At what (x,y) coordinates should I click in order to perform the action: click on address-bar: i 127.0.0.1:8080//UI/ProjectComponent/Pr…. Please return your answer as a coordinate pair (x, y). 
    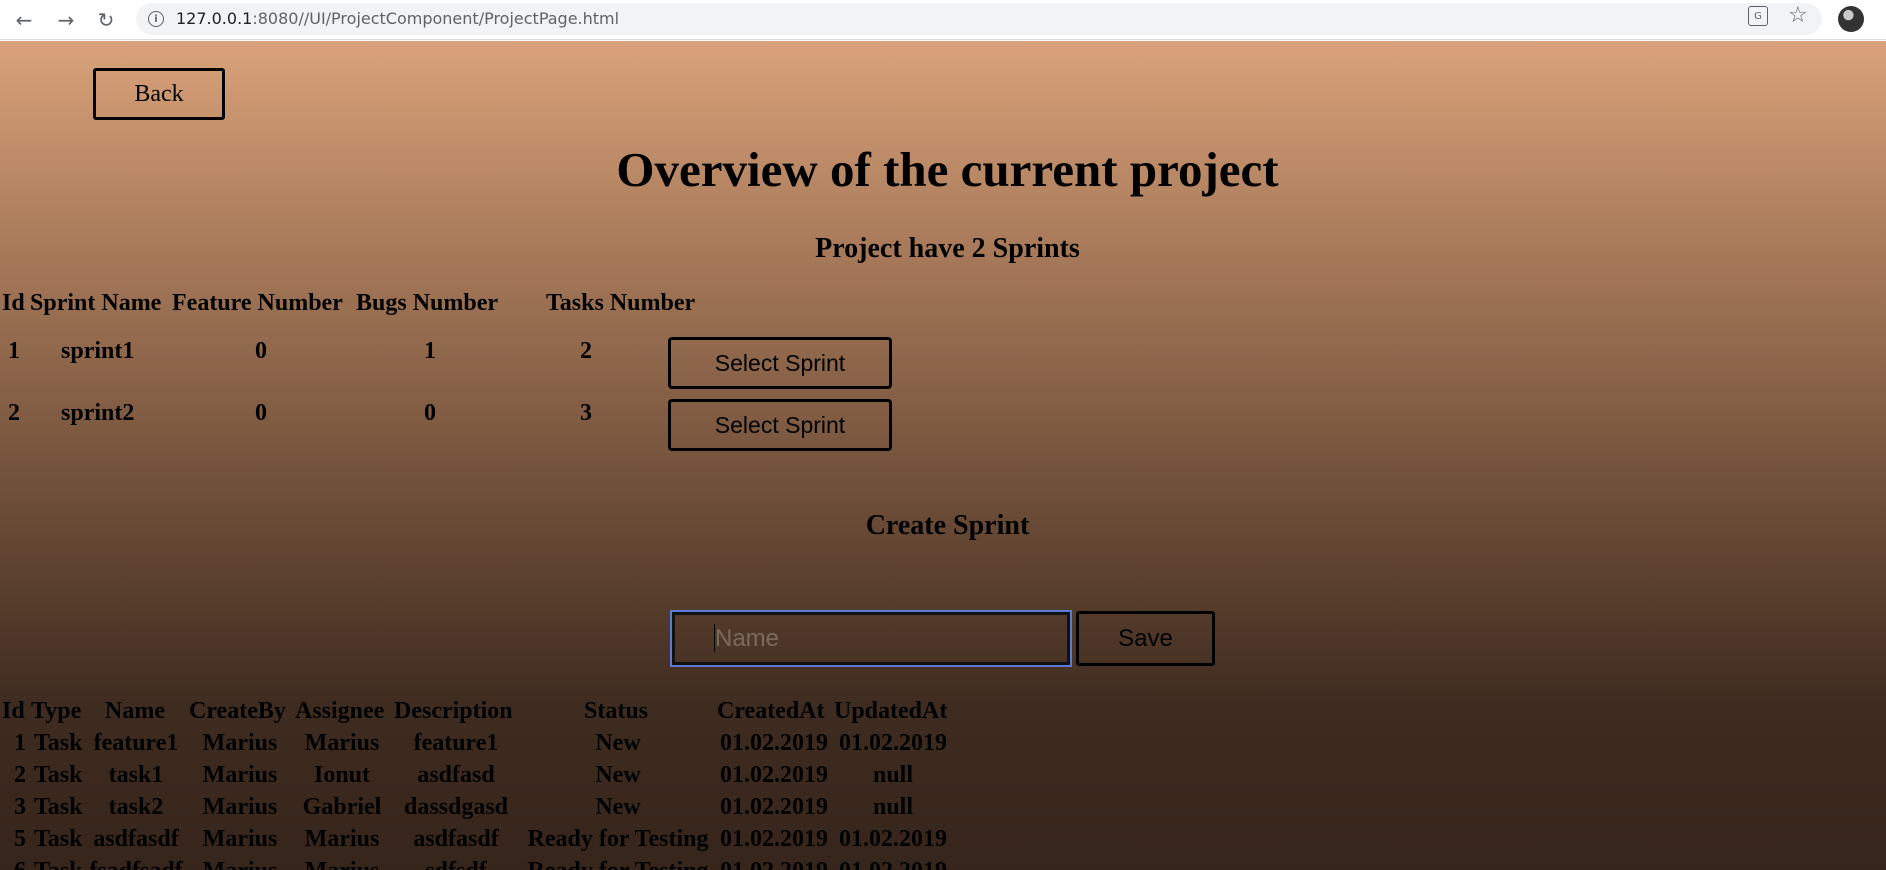
    Looking at the image, I should click on (979, 19).